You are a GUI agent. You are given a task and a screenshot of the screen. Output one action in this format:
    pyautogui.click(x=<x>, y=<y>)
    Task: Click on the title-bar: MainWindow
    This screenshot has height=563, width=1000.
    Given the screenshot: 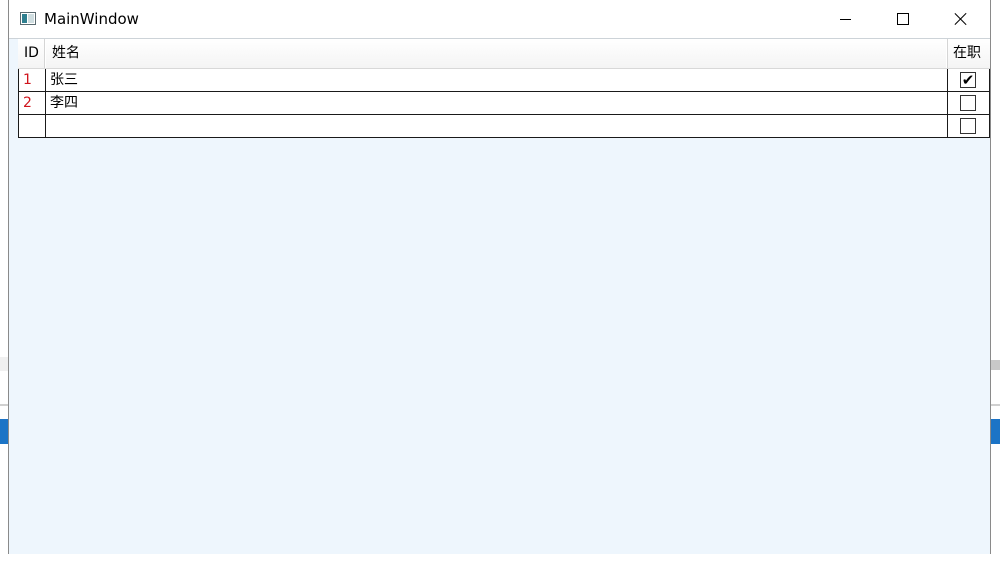 What is the action you would take?
    pyautogui.click(x=499, y=19)
    